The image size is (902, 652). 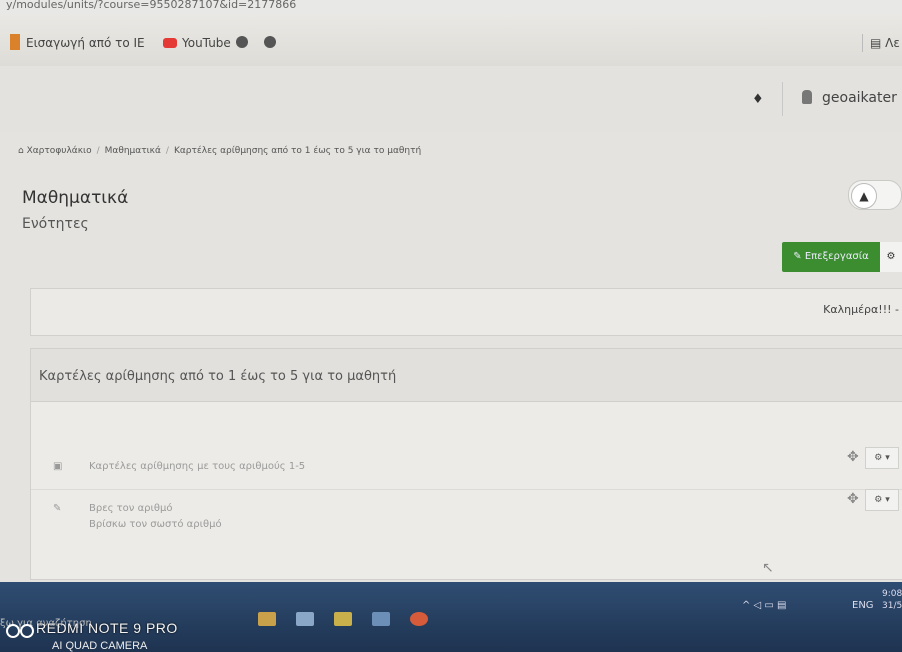 I want to click on user-icon, so click(x=807, y=97).